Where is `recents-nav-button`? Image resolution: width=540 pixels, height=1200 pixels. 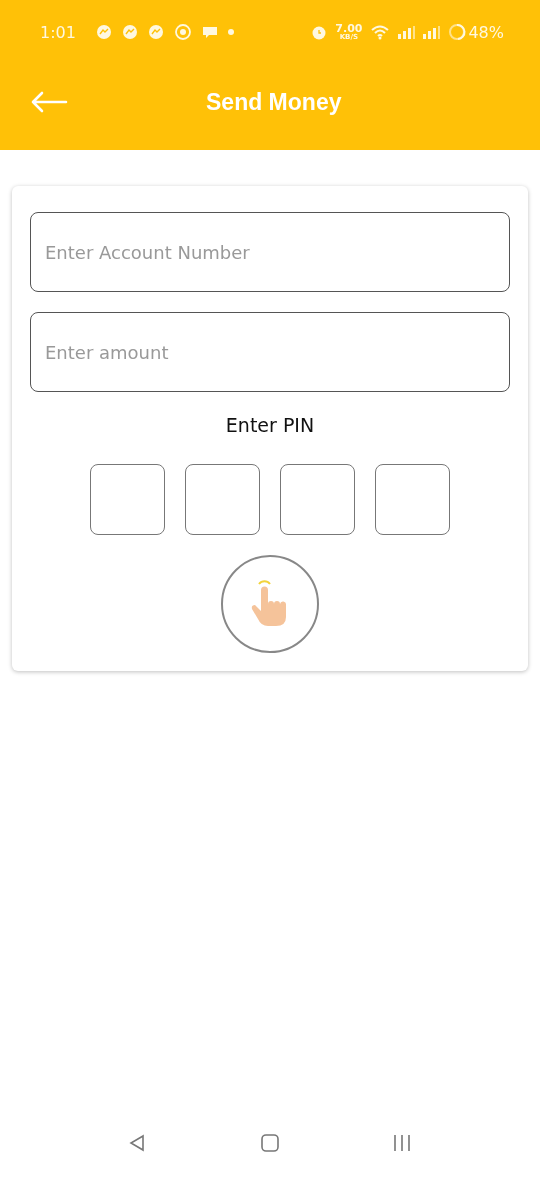 recents-nav-button is located at coordinates (402, 1143).